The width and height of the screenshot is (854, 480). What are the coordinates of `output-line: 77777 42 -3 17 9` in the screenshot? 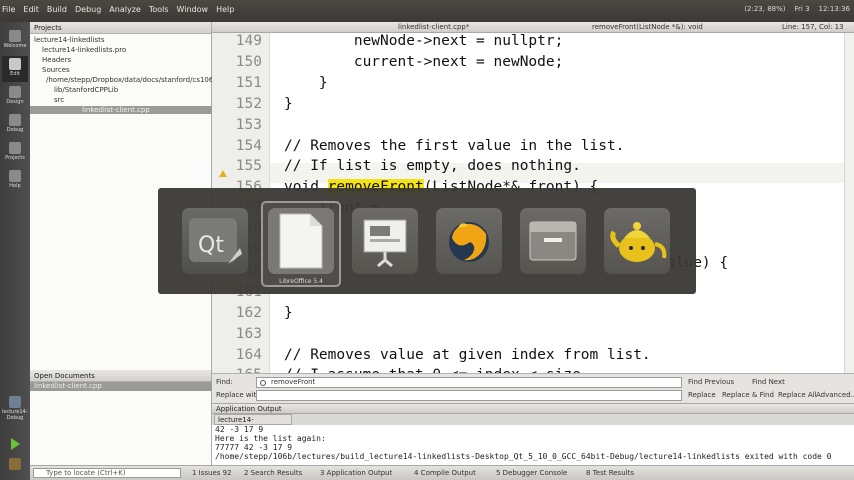 It's located at (254, 447).